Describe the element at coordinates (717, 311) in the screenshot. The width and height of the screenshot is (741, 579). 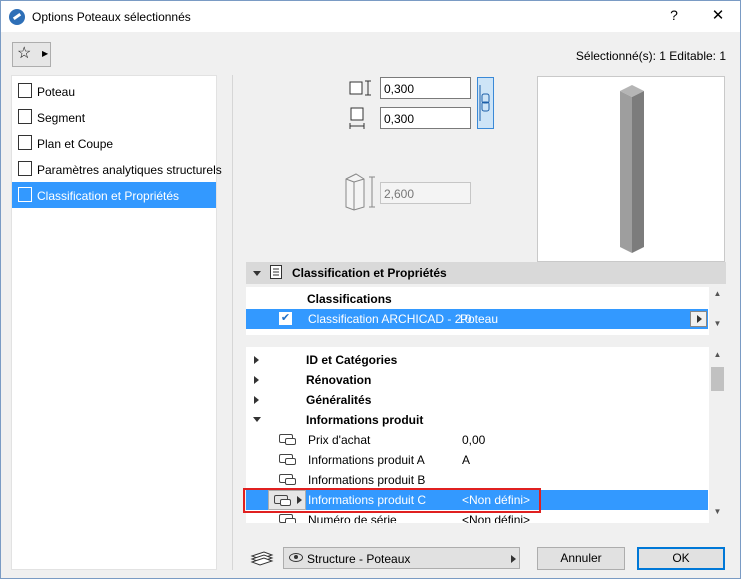
I see `classifications-scrollbar: ▲ ▼` at that location.